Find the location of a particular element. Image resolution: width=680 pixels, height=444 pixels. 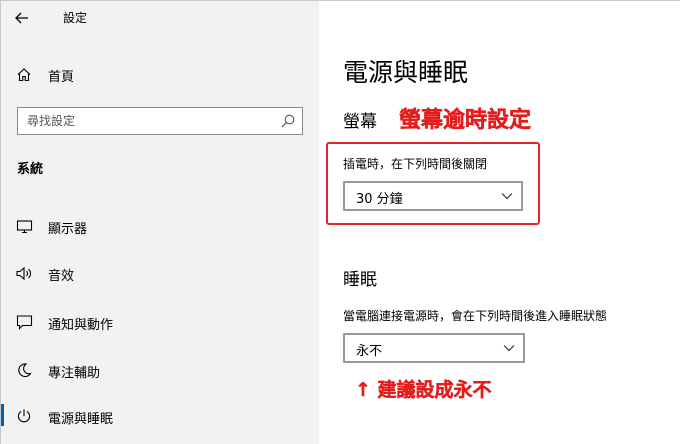

back-button is located at coordinates (22, 18).